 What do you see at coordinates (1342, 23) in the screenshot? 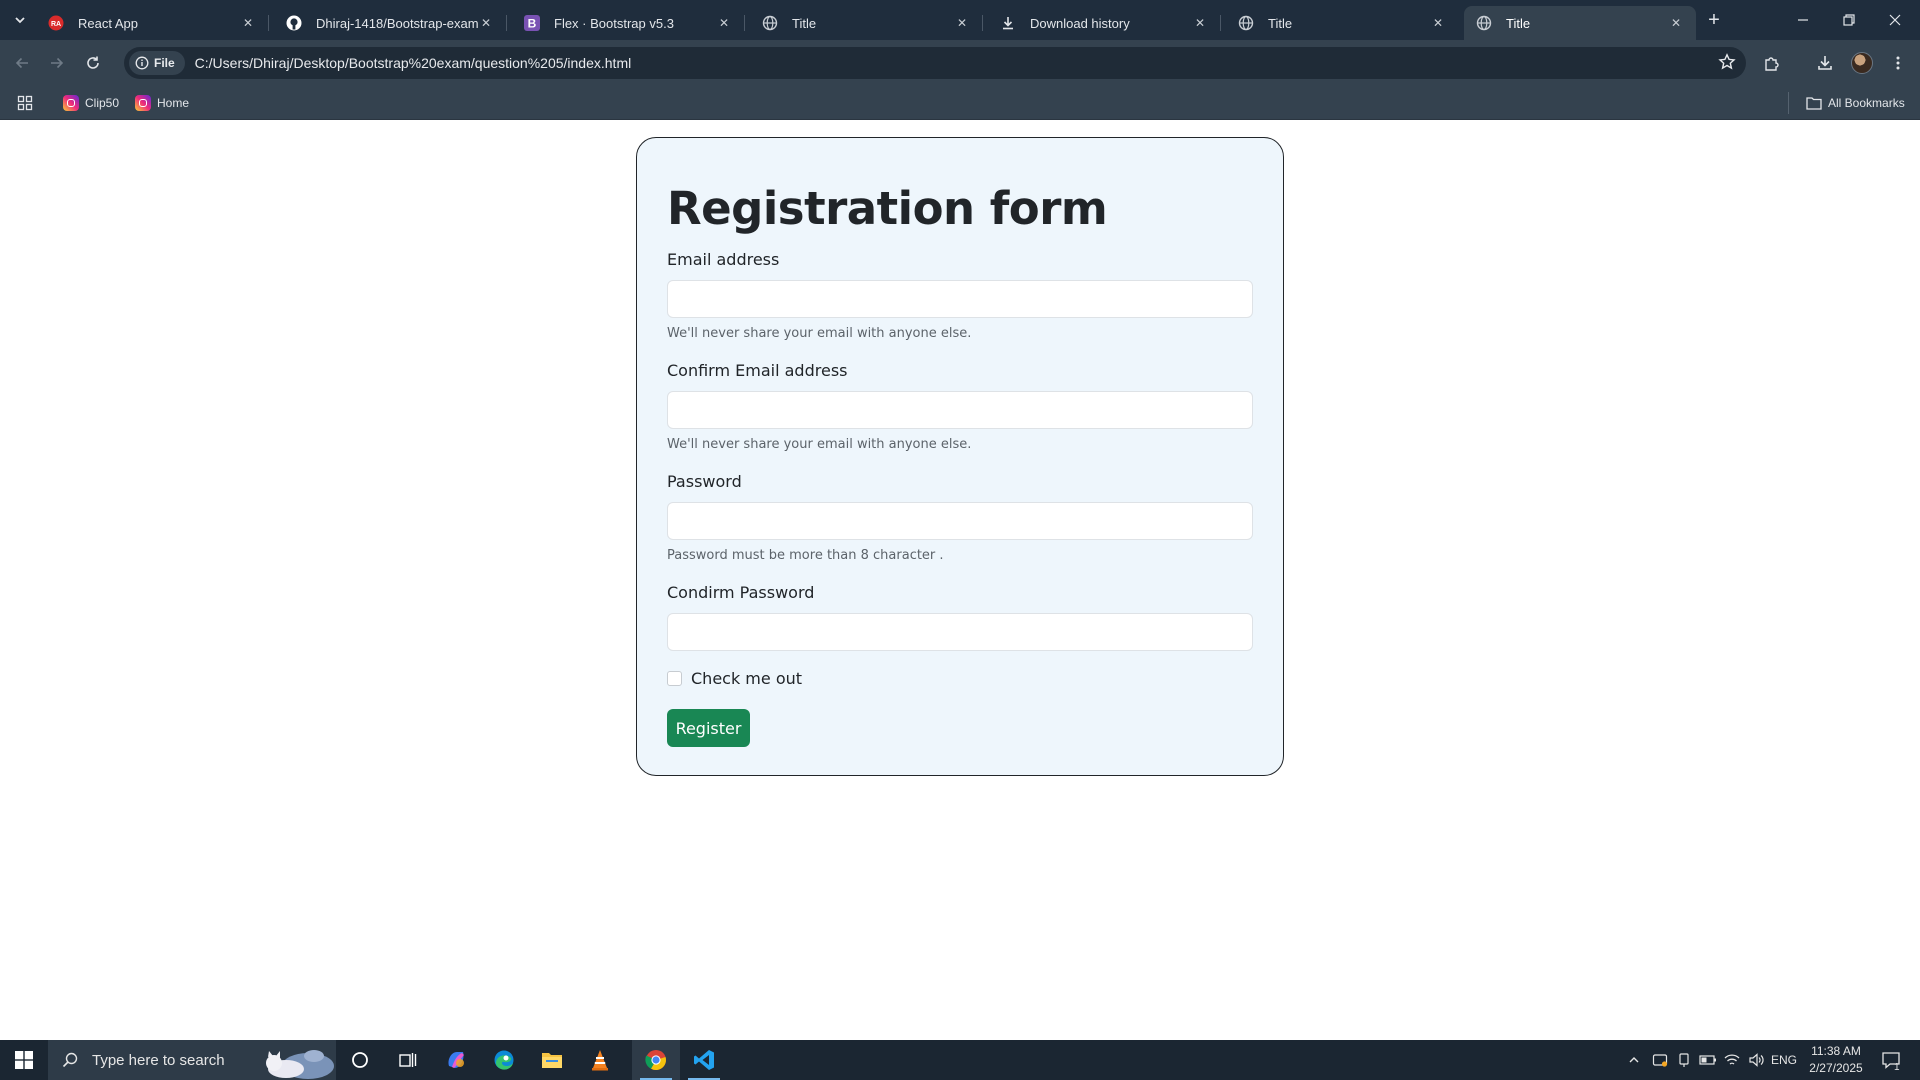
I see `tab-title-2: Title ✕` at bounding box center [1342, 23].